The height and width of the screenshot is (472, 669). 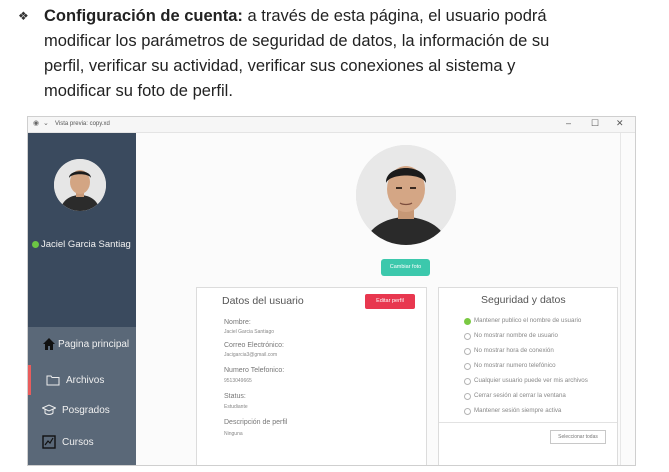 What do you see at coordinates (595, 123) in the screenshot?
I see `maximize-button: ☐` at bounding box center [595, 123].